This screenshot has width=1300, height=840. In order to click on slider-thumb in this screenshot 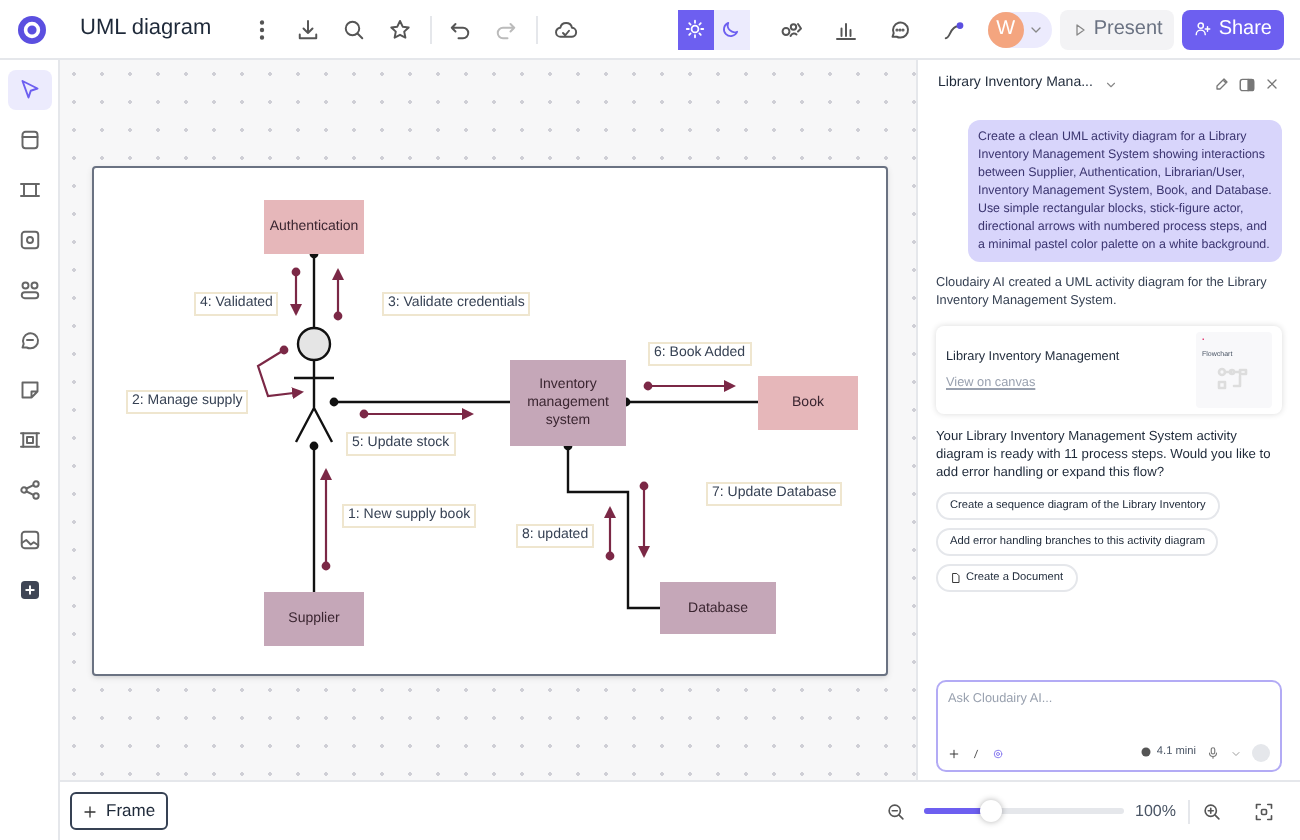, I will do `click(990, 811)`.